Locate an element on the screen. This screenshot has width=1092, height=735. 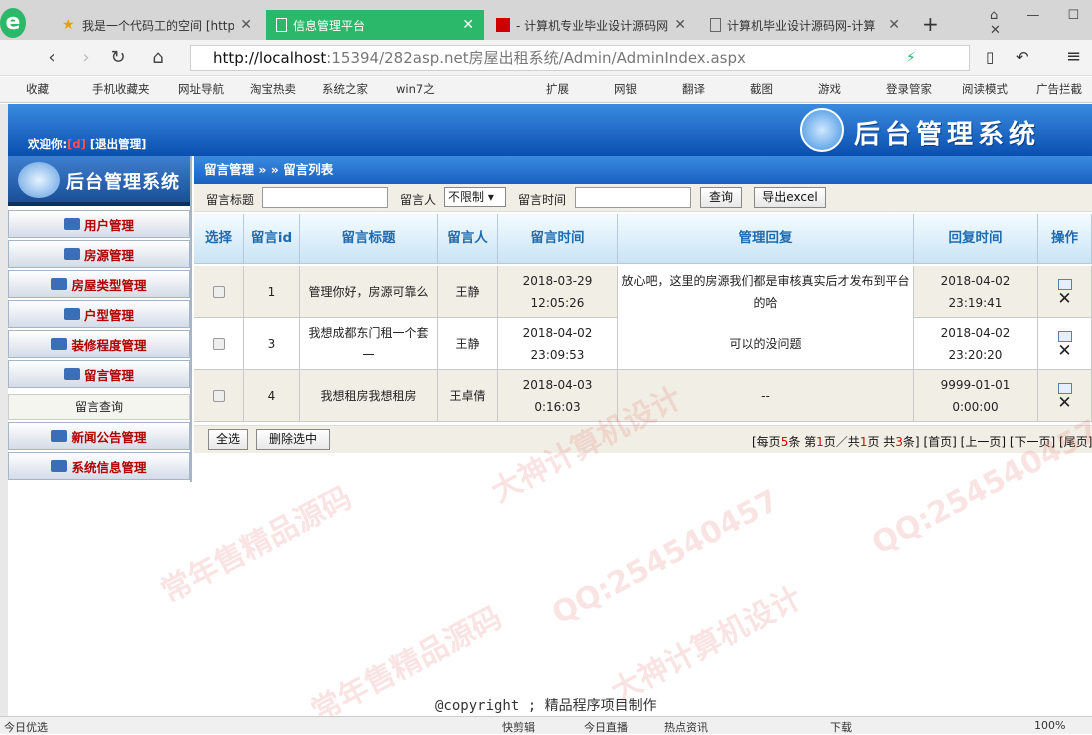
col-header-person: 留言人 is located at coordinates (468, 239).